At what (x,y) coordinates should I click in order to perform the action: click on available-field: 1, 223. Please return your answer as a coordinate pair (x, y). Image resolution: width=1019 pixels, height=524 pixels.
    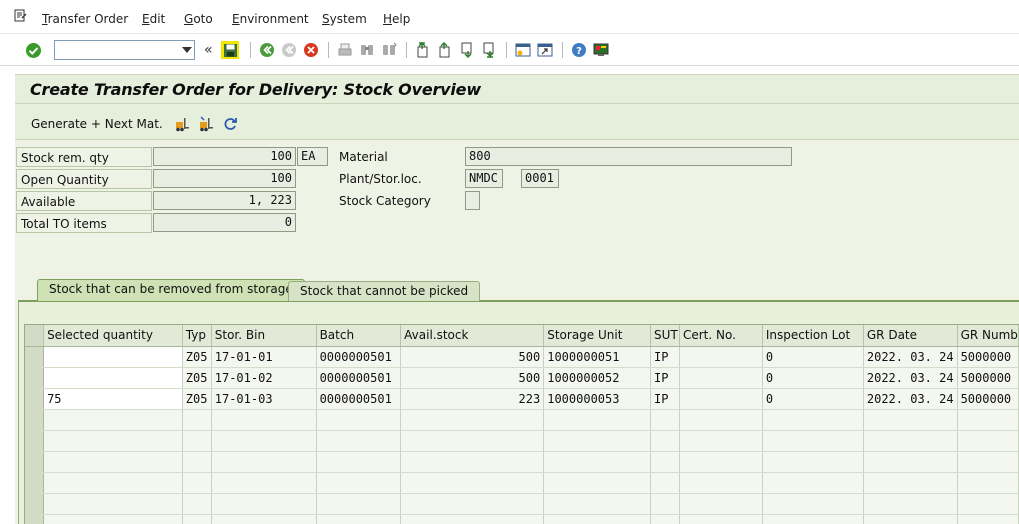
    Looking at the image, I should click on (224, 200).